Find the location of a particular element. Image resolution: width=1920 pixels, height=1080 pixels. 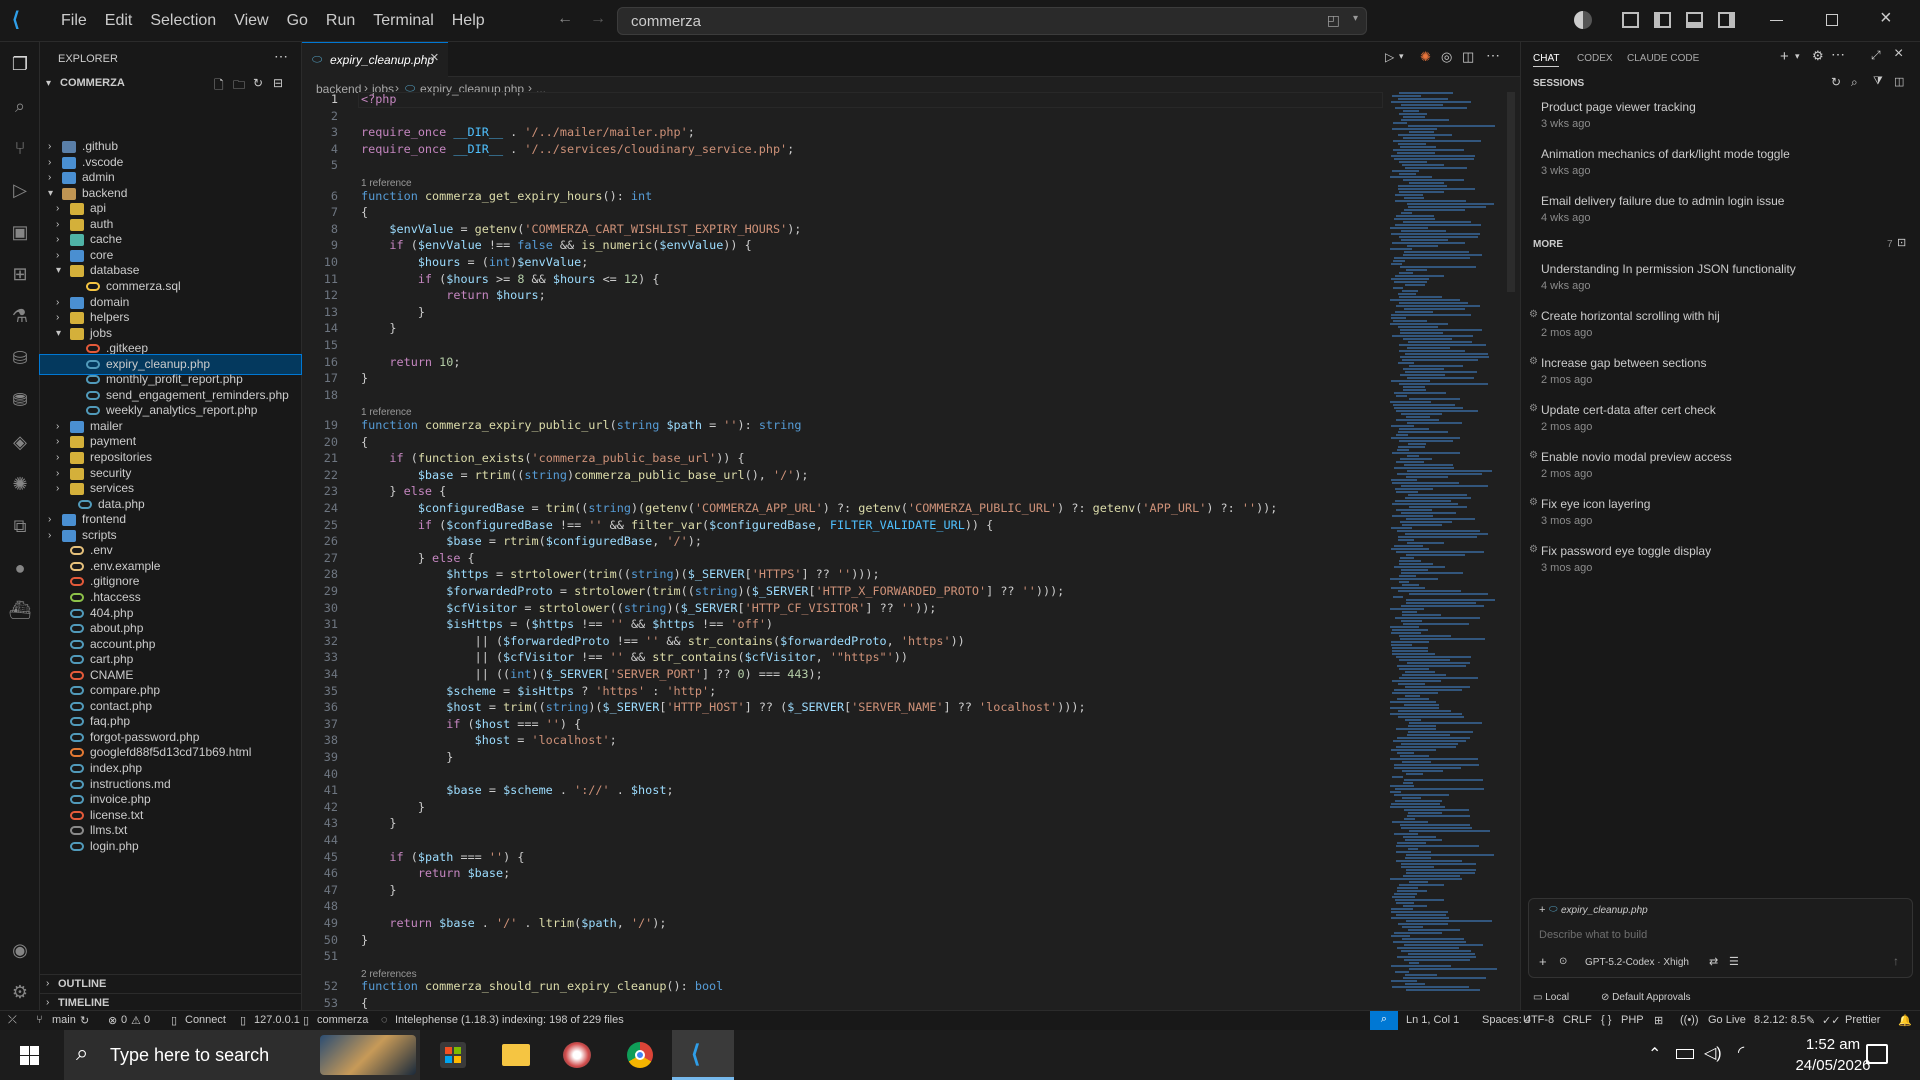

microsoft-store-icon is located at coordinates (453, 1055).